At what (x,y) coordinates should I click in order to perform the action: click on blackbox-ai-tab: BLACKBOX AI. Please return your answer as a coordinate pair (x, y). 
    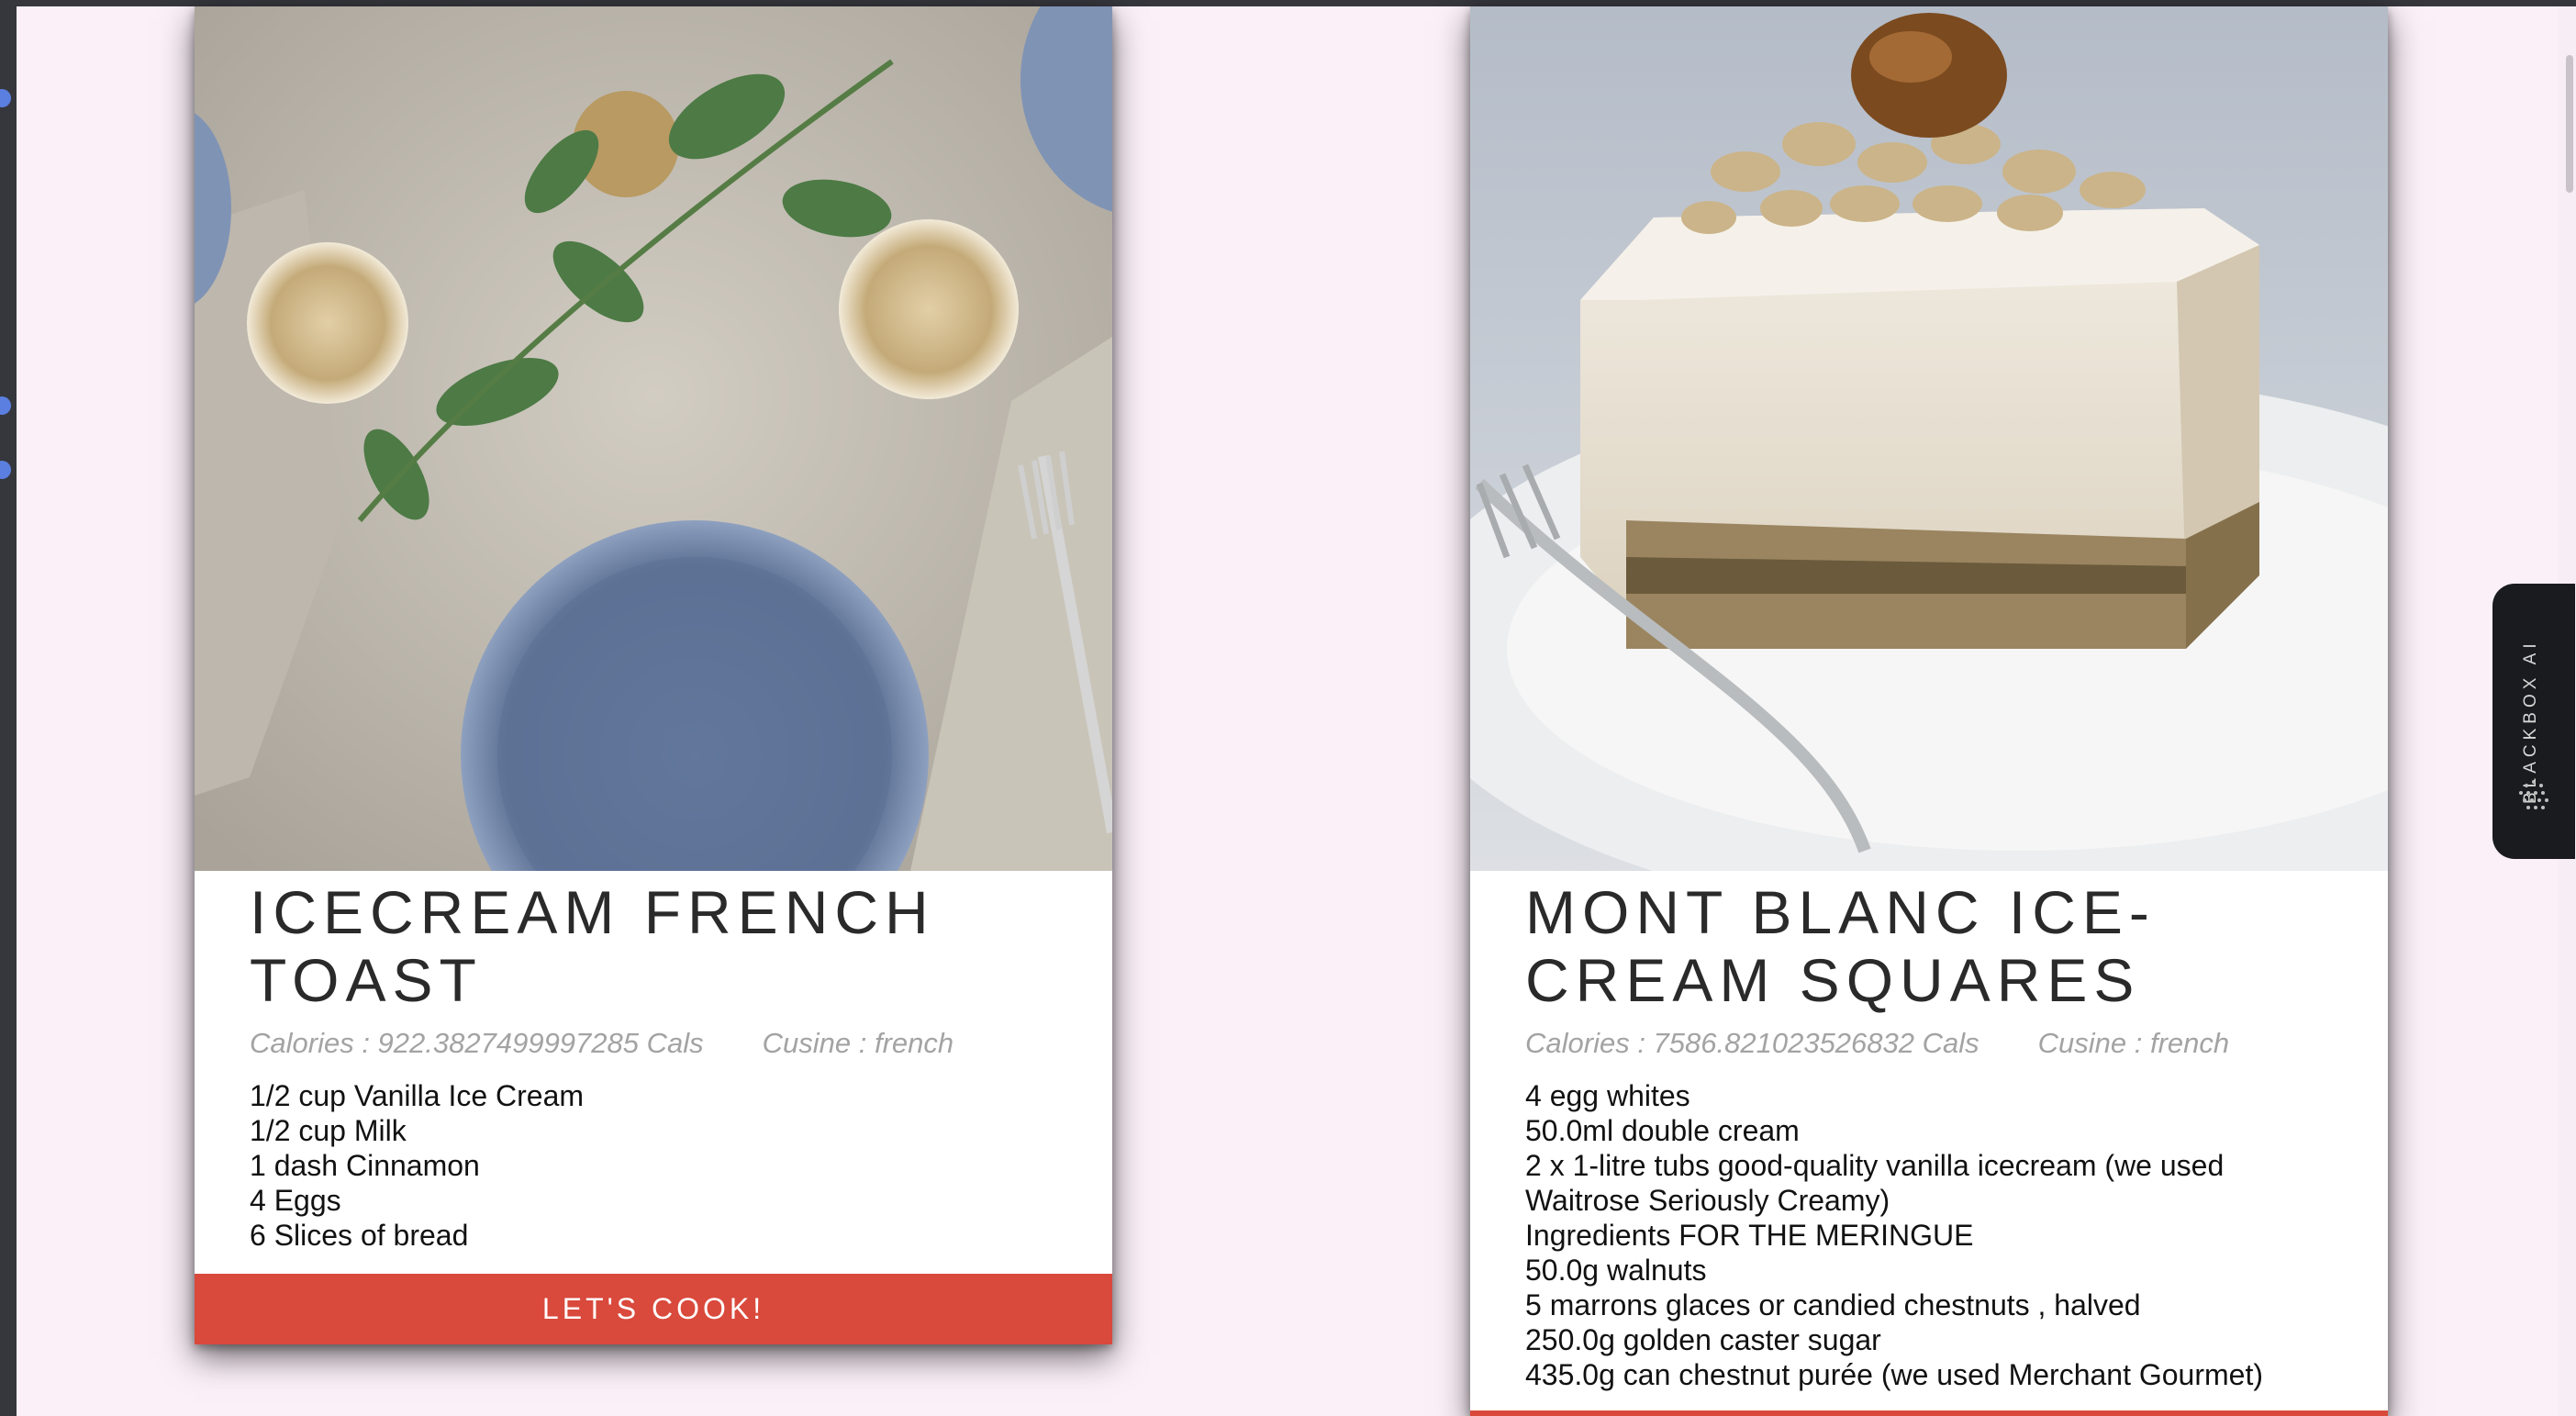
    Looking at the image, I should click on (2533, 721).